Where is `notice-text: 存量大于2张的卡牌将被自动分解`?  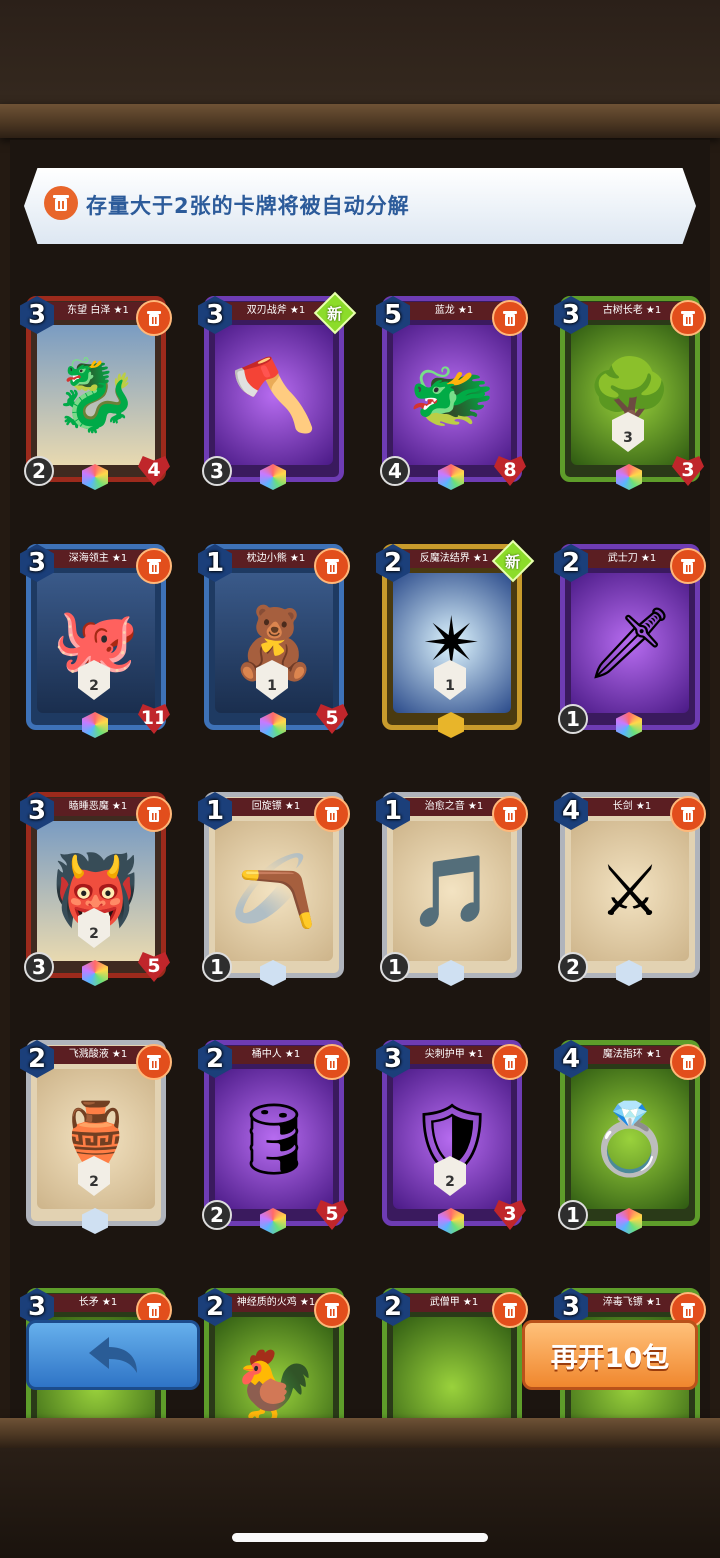
notice-text: 存量大于2张的卡牌将被自动分解 is located at coordinates (248, 206).